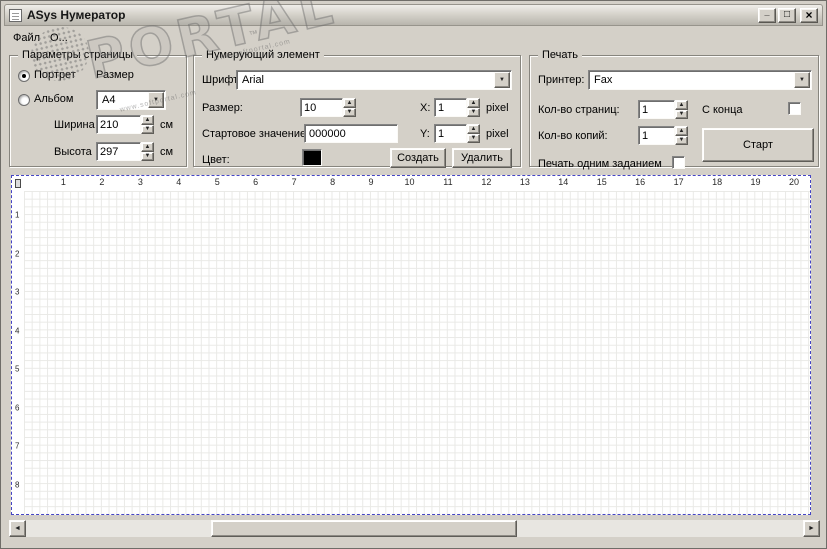 This screenshot has height=549, width=827. I want to click on paper-size-select: A4 ▼, so click(131, 100).